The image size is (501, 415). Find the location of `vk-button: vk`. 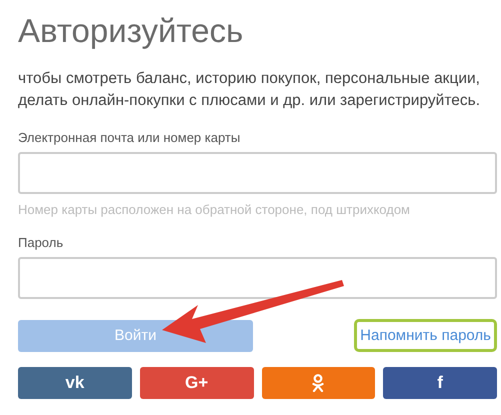

vk-button: vk is located at coordinates (75, 383).